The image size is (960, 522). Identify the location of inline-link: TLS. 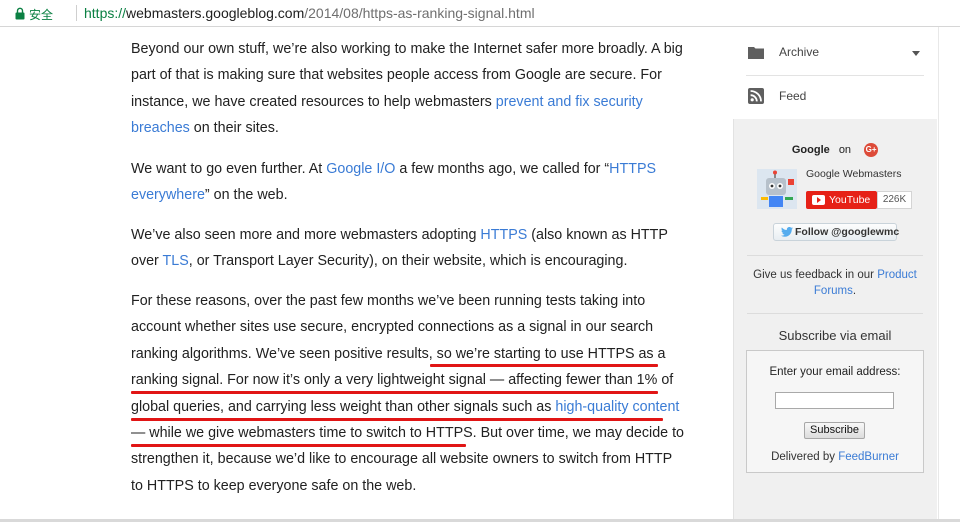
(176, 261).